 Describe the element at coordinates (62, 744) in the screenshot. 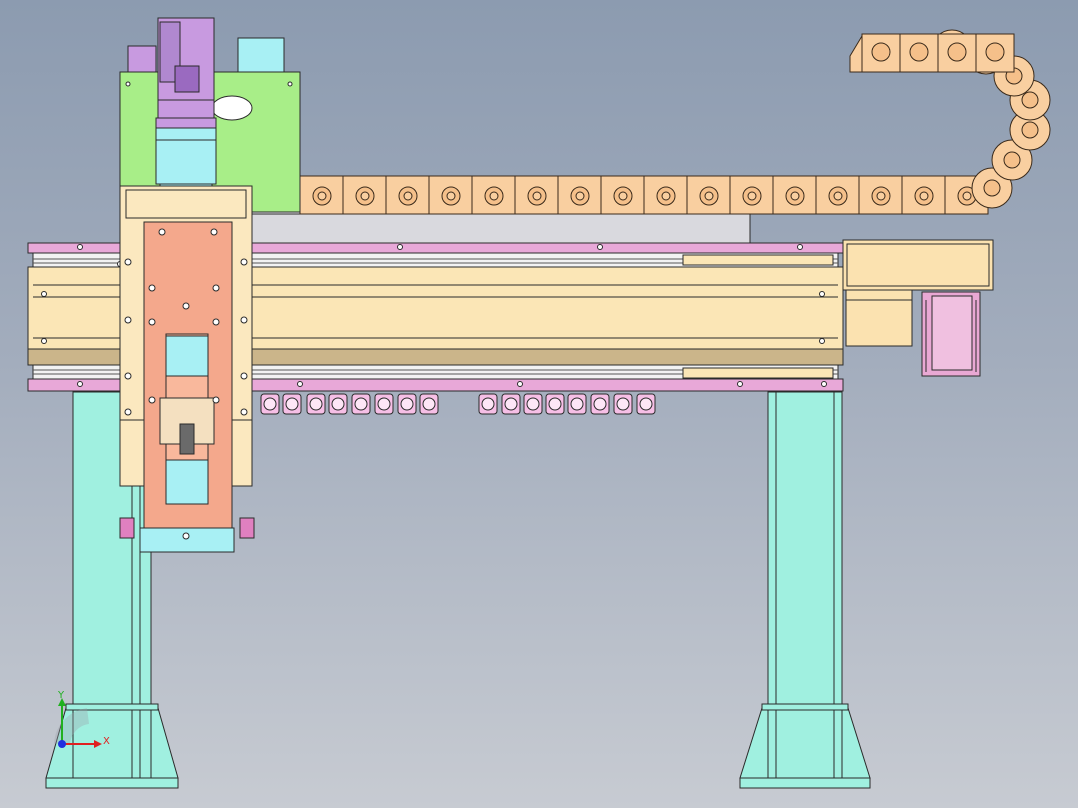

I see `z-axis-dot` at that location.